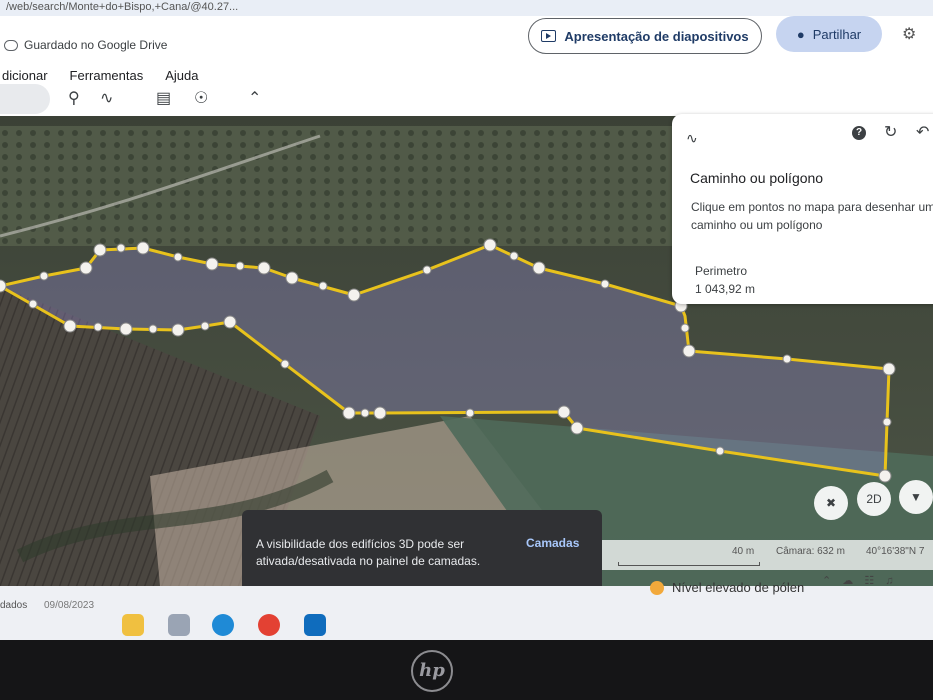 Image resolution: width=933 pixels, height=700 pixels. What do you see at coordinates (800, 34) in the screenshot?
I see `person-add-icon: ●` at bounding box center [800, 34].